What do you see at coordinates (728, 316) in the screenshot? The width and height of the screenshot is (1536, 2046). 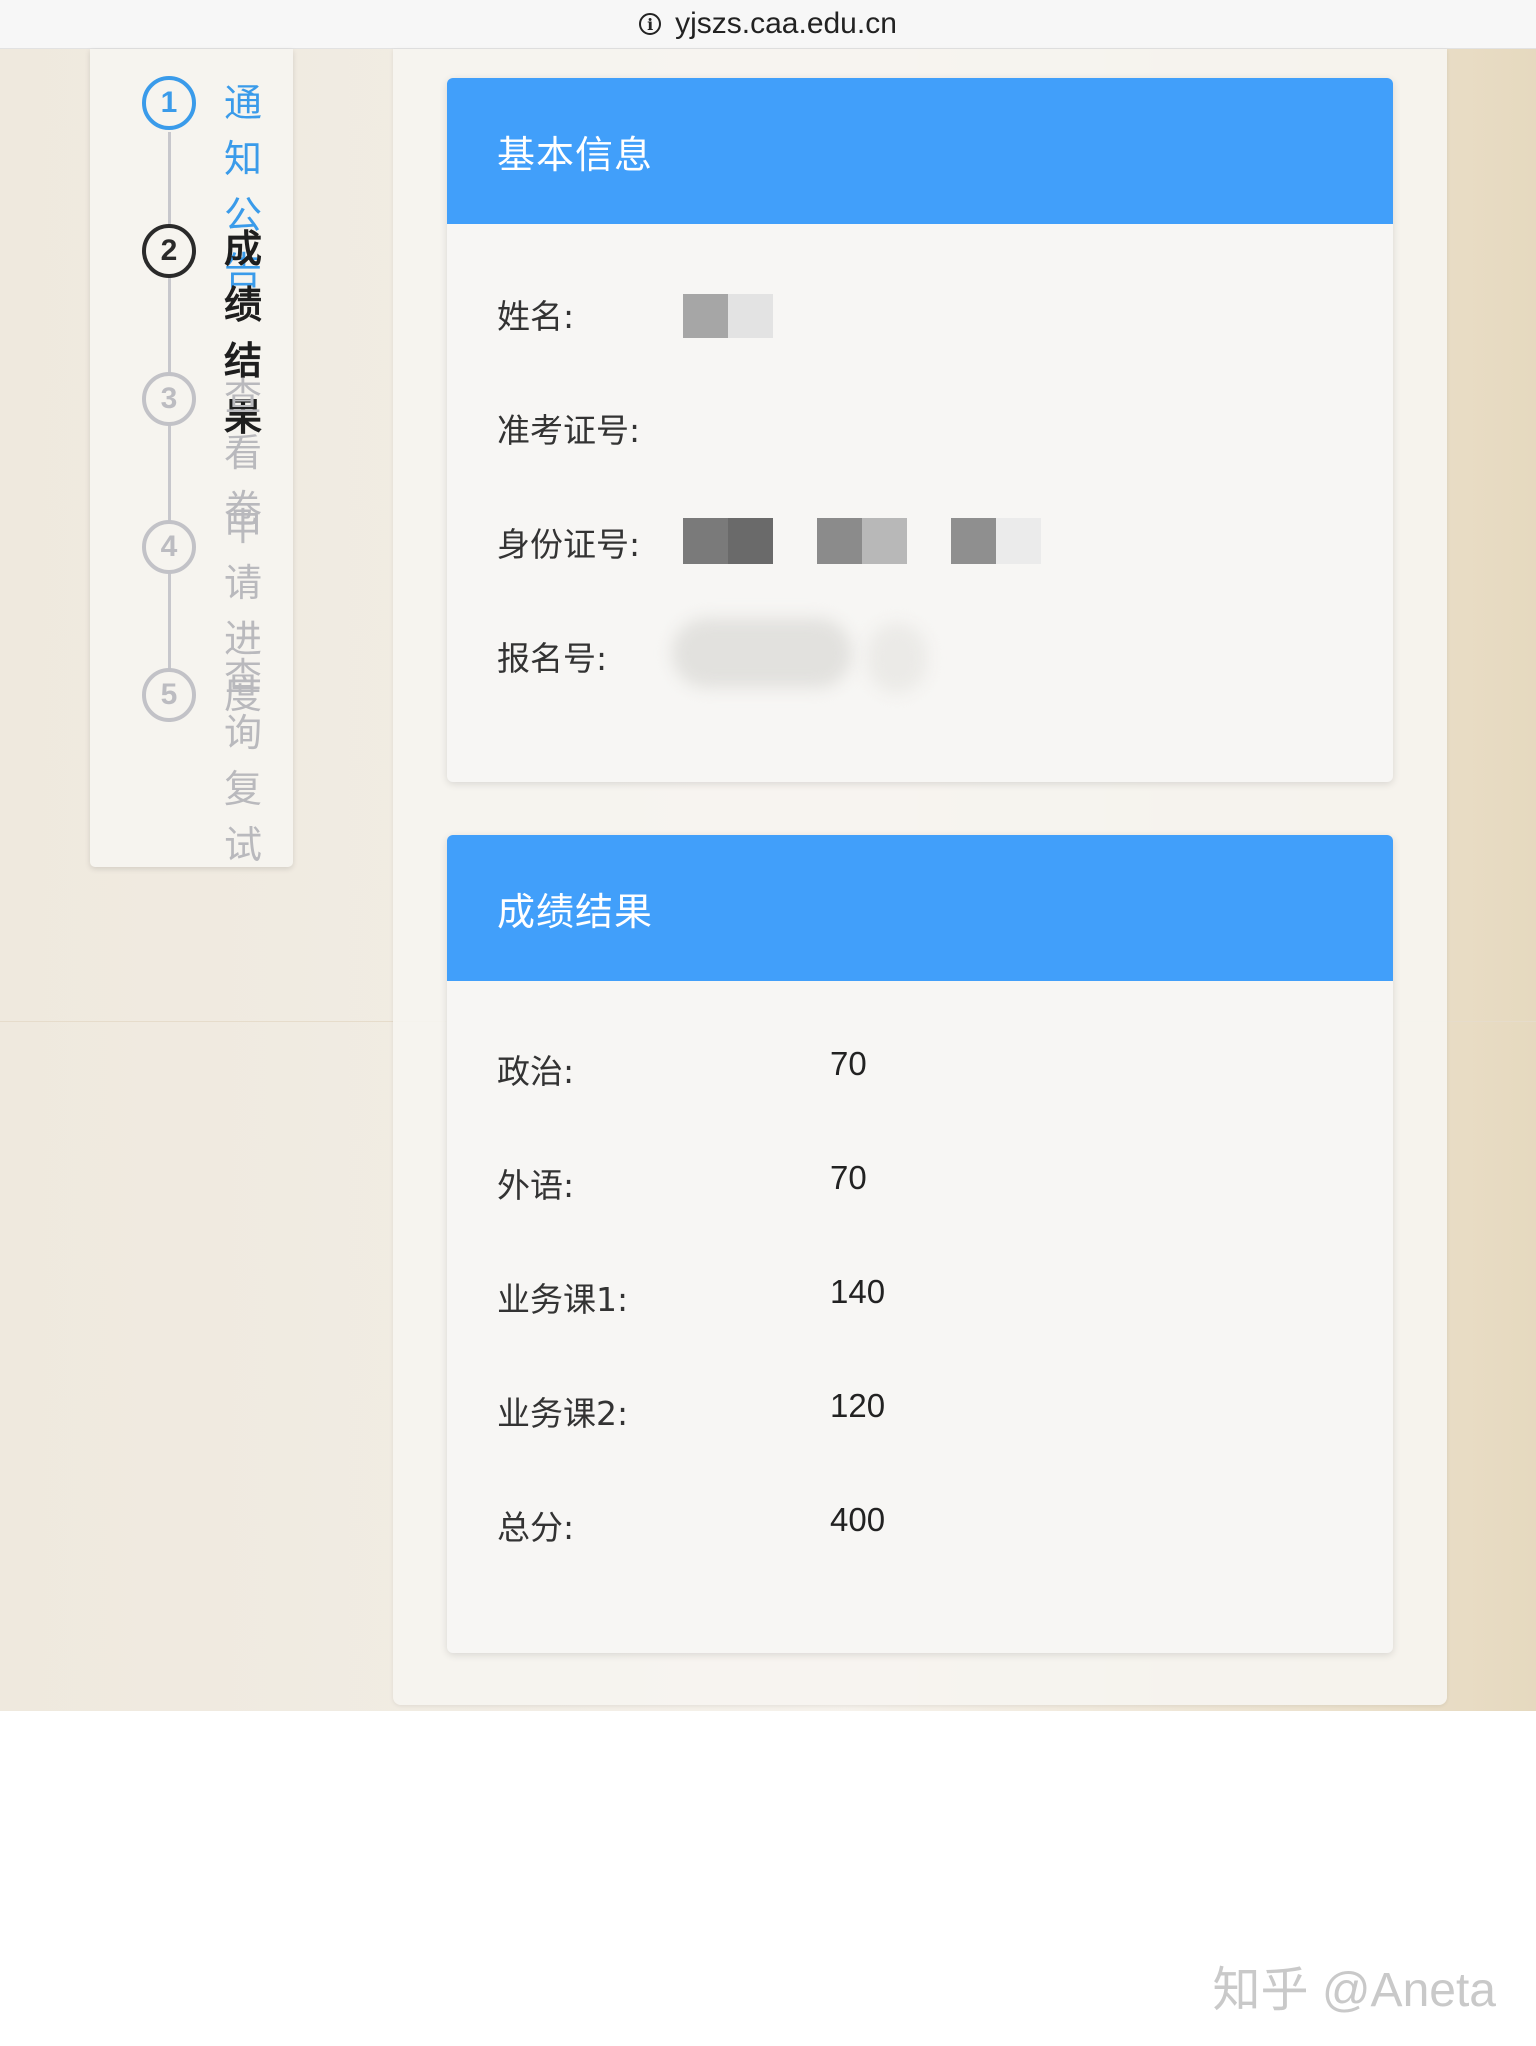 I see `name-redacted` at bounding box center [728, 316].